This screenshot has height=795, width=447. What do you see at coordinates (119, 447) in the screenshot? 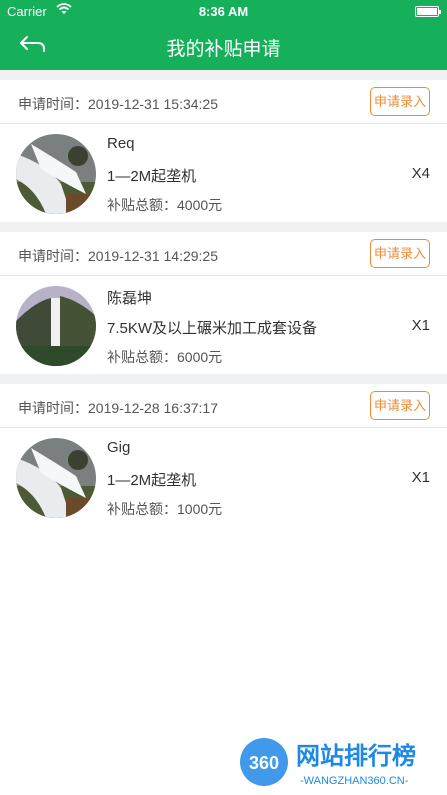
I see `applicant-name: Gig` at bounding box center [119, 447].